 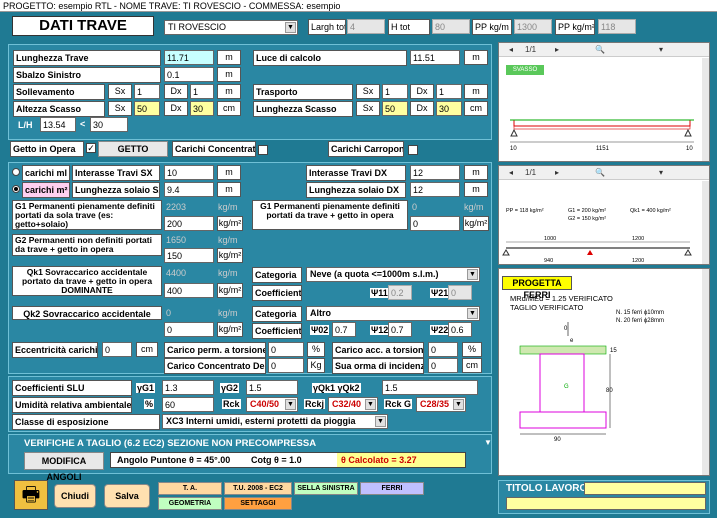 What do you see at coordinates (326, 488) in the screenshot?
I see `sella-button: SELLA SINISTRA` at bounding box center [326, 488].